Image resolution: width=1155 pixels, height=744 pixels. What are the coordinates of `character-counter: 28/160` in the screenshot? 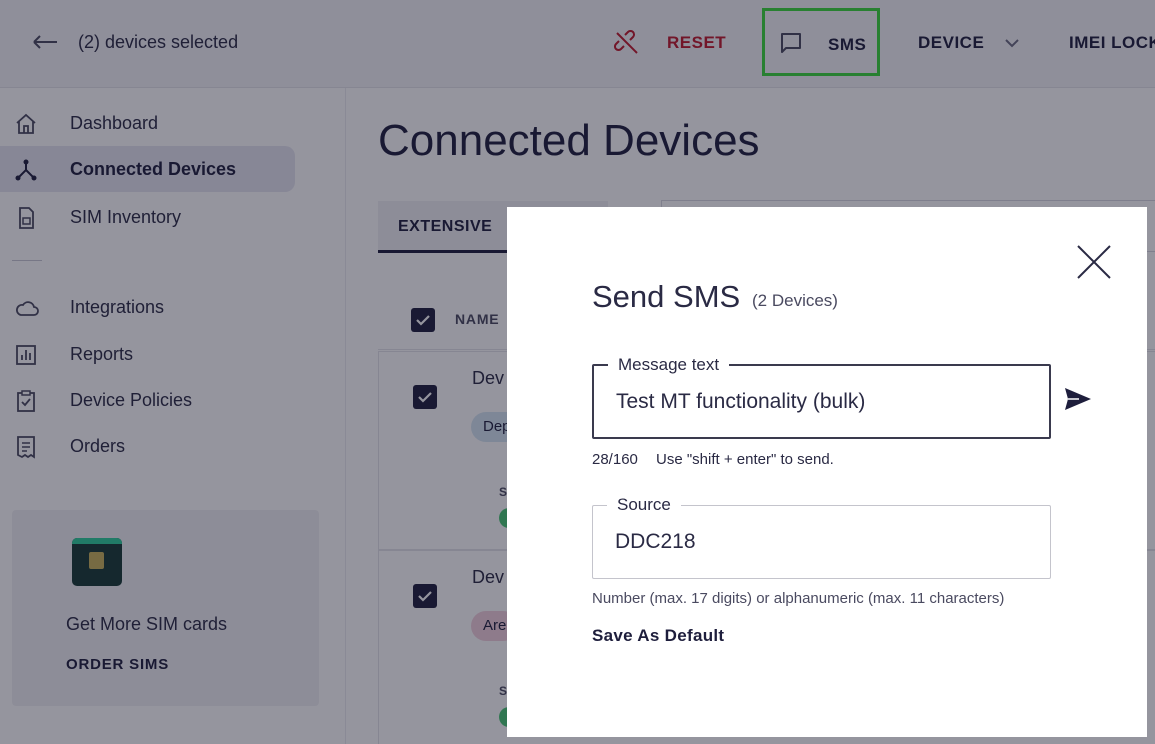 It's located at (615, 459).